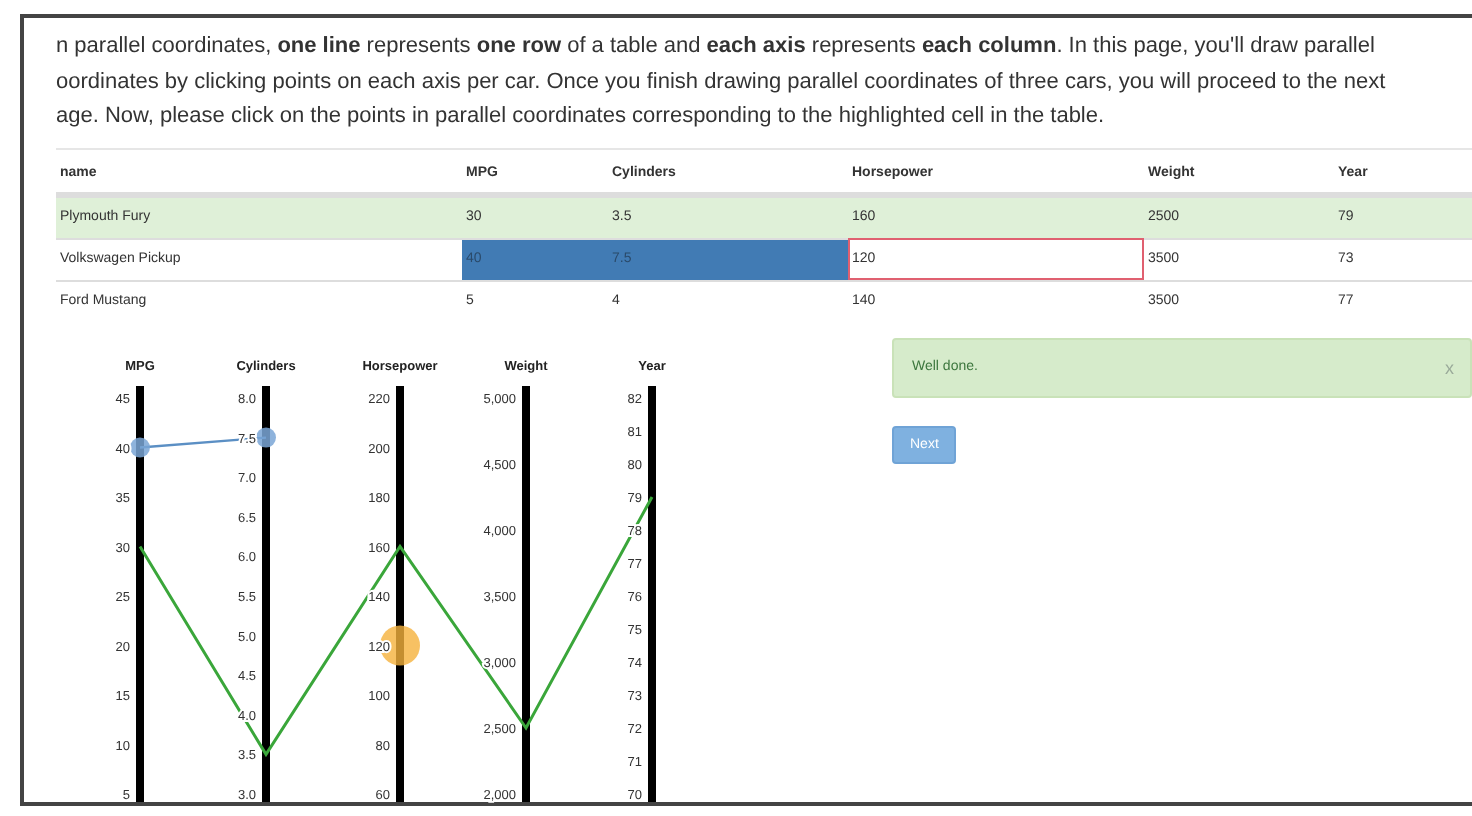 The height and width of the screenshot is (816, 1472). I want to click on instruction-text: n parallel coordinates, one line represents one row of a table and each axis represents each column. In this page, you'll draw parallel, so click(716, 47).